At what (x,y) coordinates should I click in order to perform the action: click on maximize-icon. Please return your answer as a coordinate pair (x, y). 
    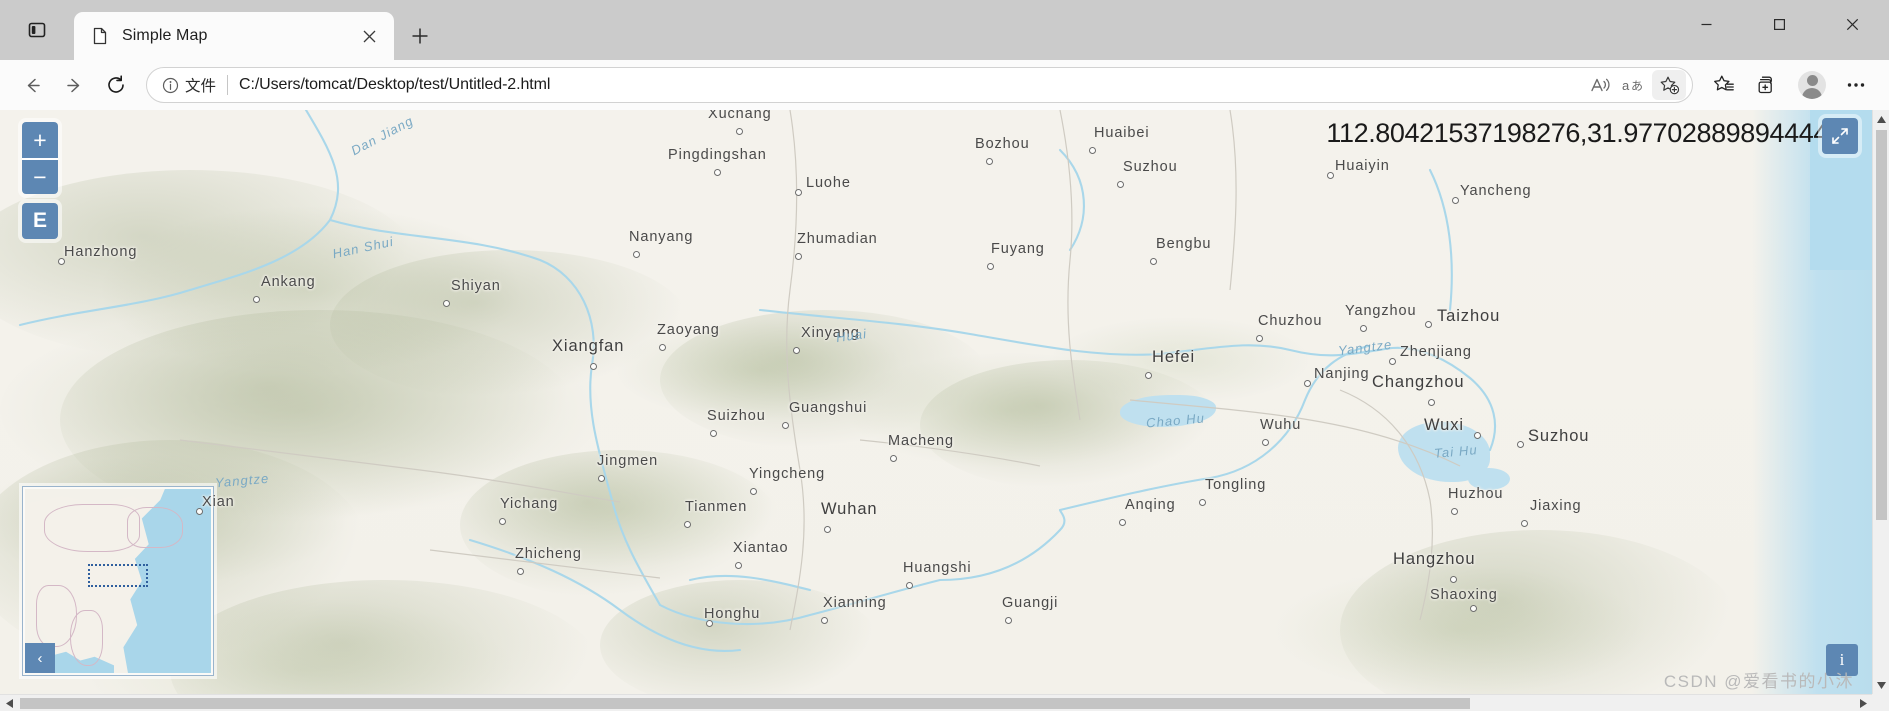
    Looking at the image, I should click on (1780, 24).